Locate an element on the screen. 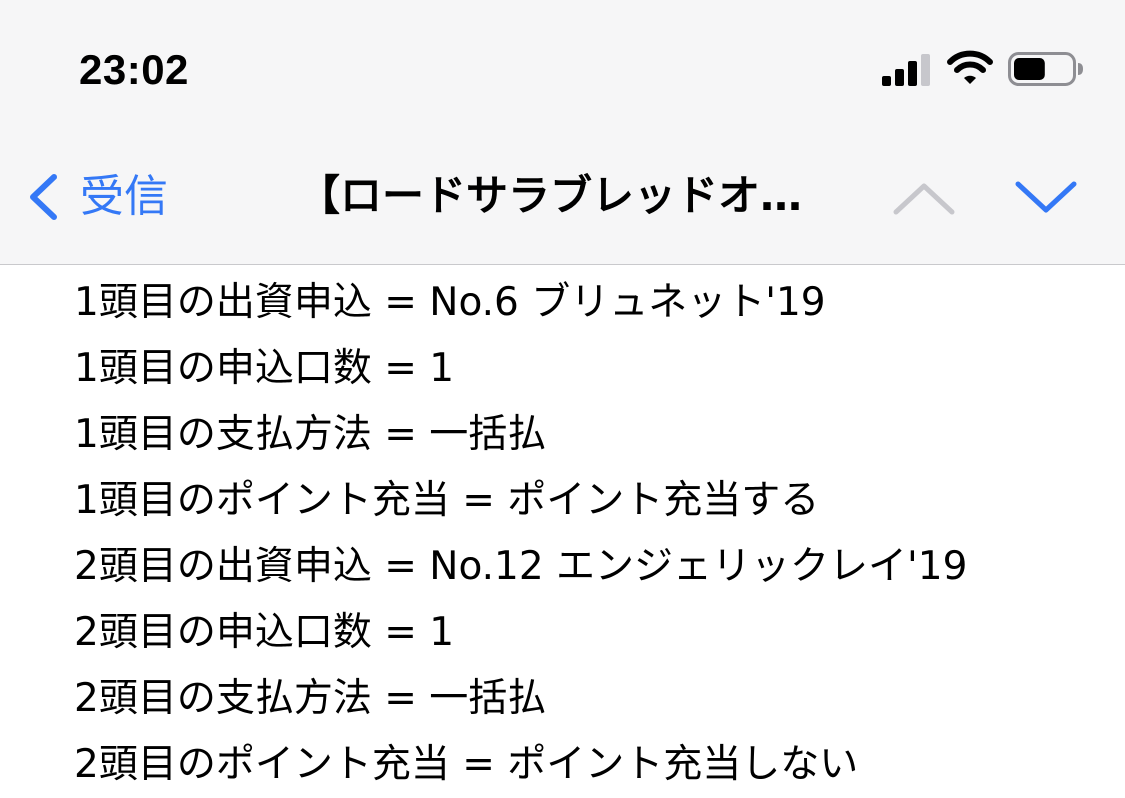 Image resolution: width=1125 pixels, height=798 pixels. email-line: 1頭目の申込口数 = 1 is located at coordinates (264, 368).